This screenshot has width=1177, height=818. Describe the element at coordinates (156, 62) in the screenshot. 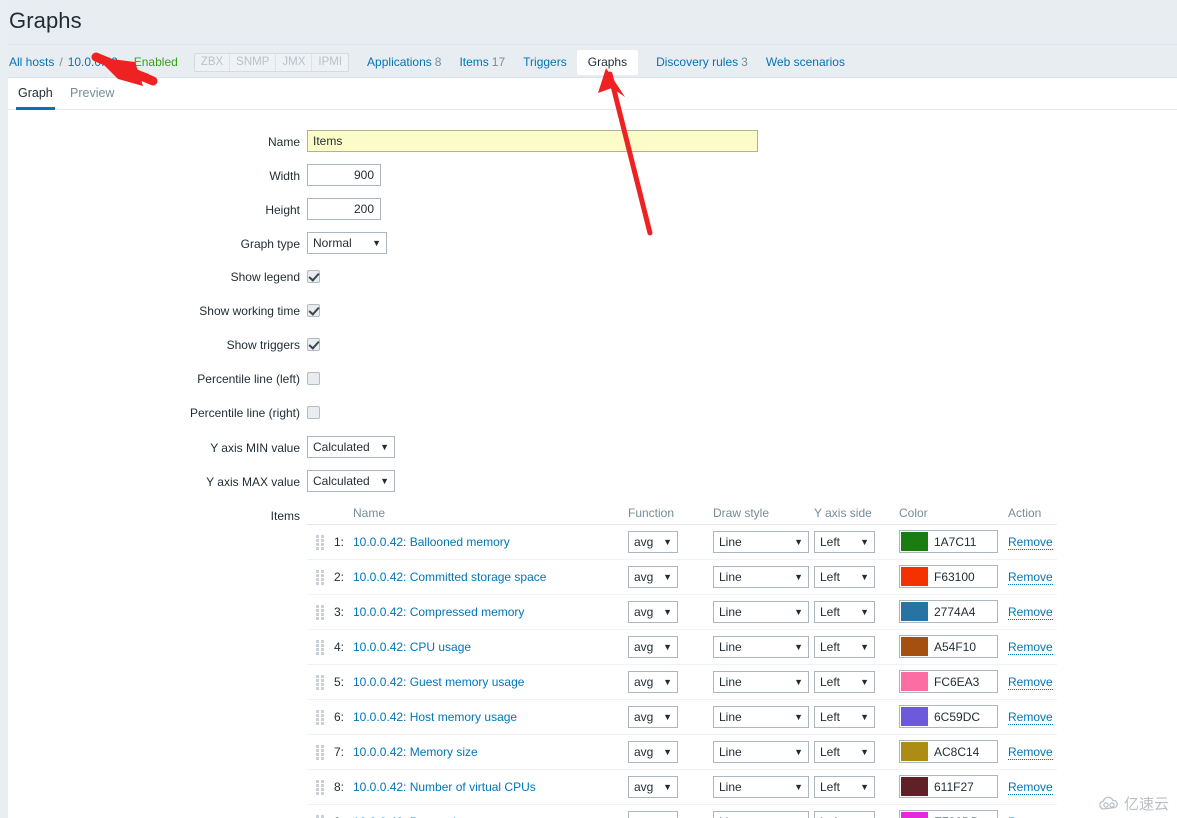

I see `host-status-enabled: Enabled` at that location.